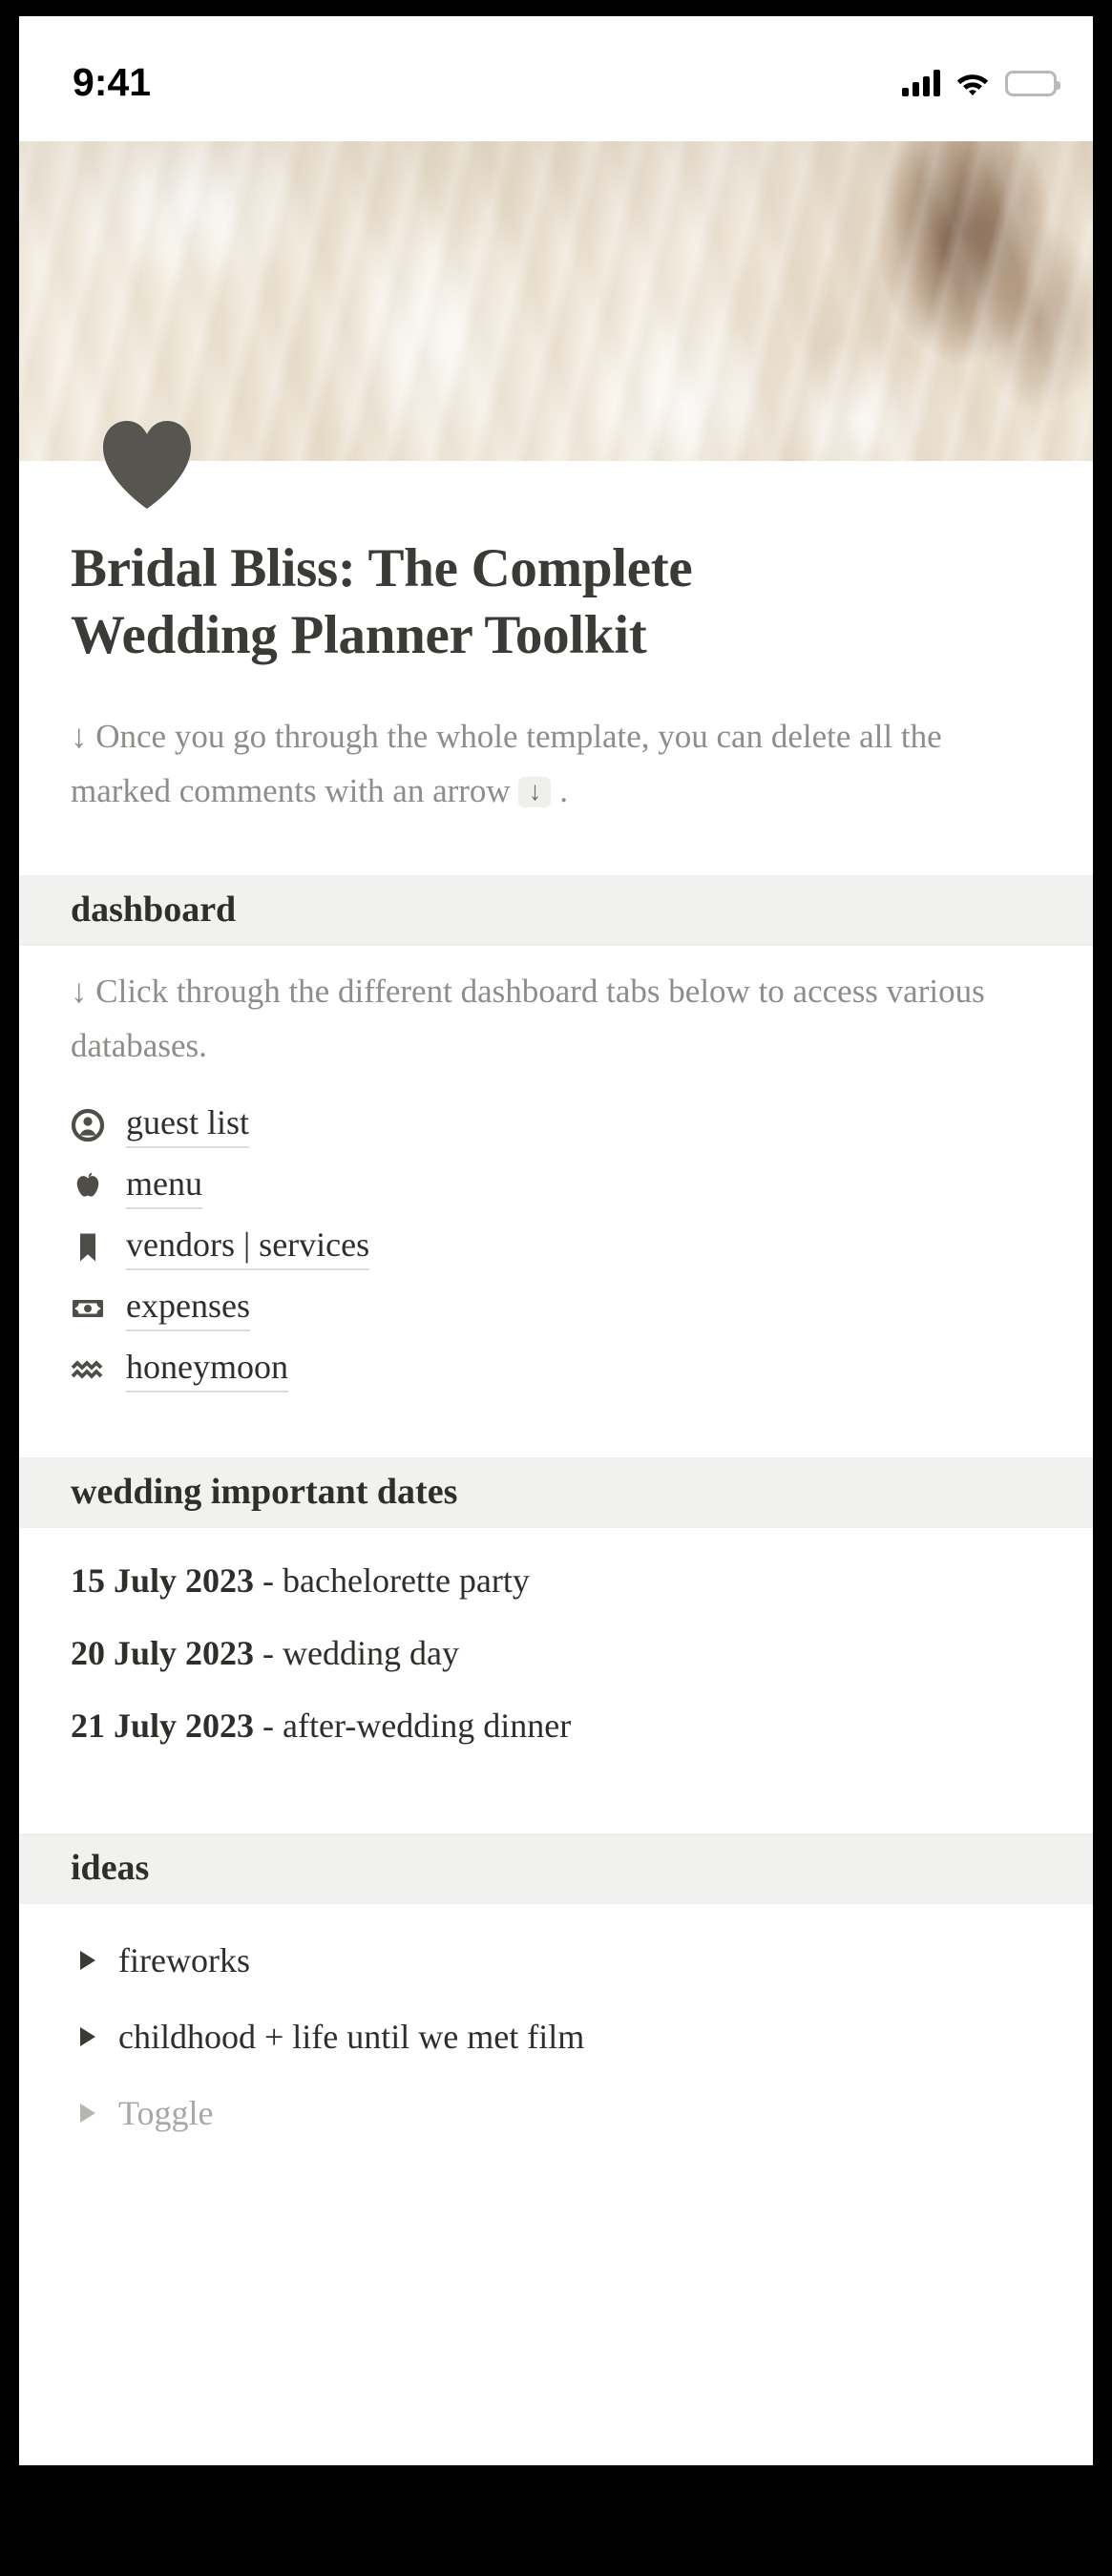 The width and height of the screenshot is (1112, 2576). What do you see at coordinates (556, 1369) in the screenshot?
I see `dashboard-item-honeymoon: honeymoon` at bounding box center [556, 1369].